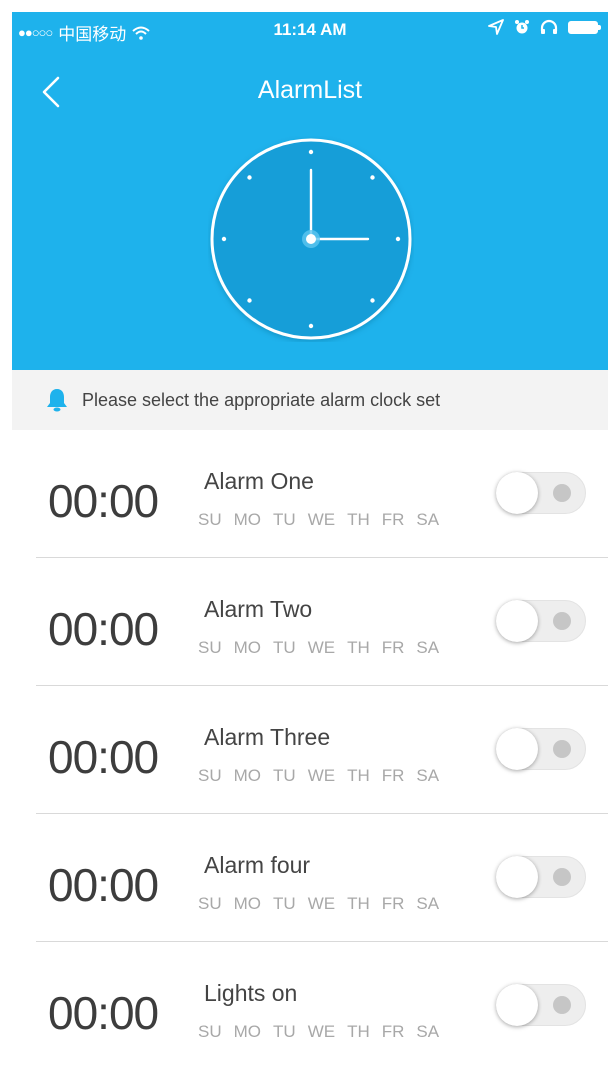  I want to click on status-right, so click(544, 27).